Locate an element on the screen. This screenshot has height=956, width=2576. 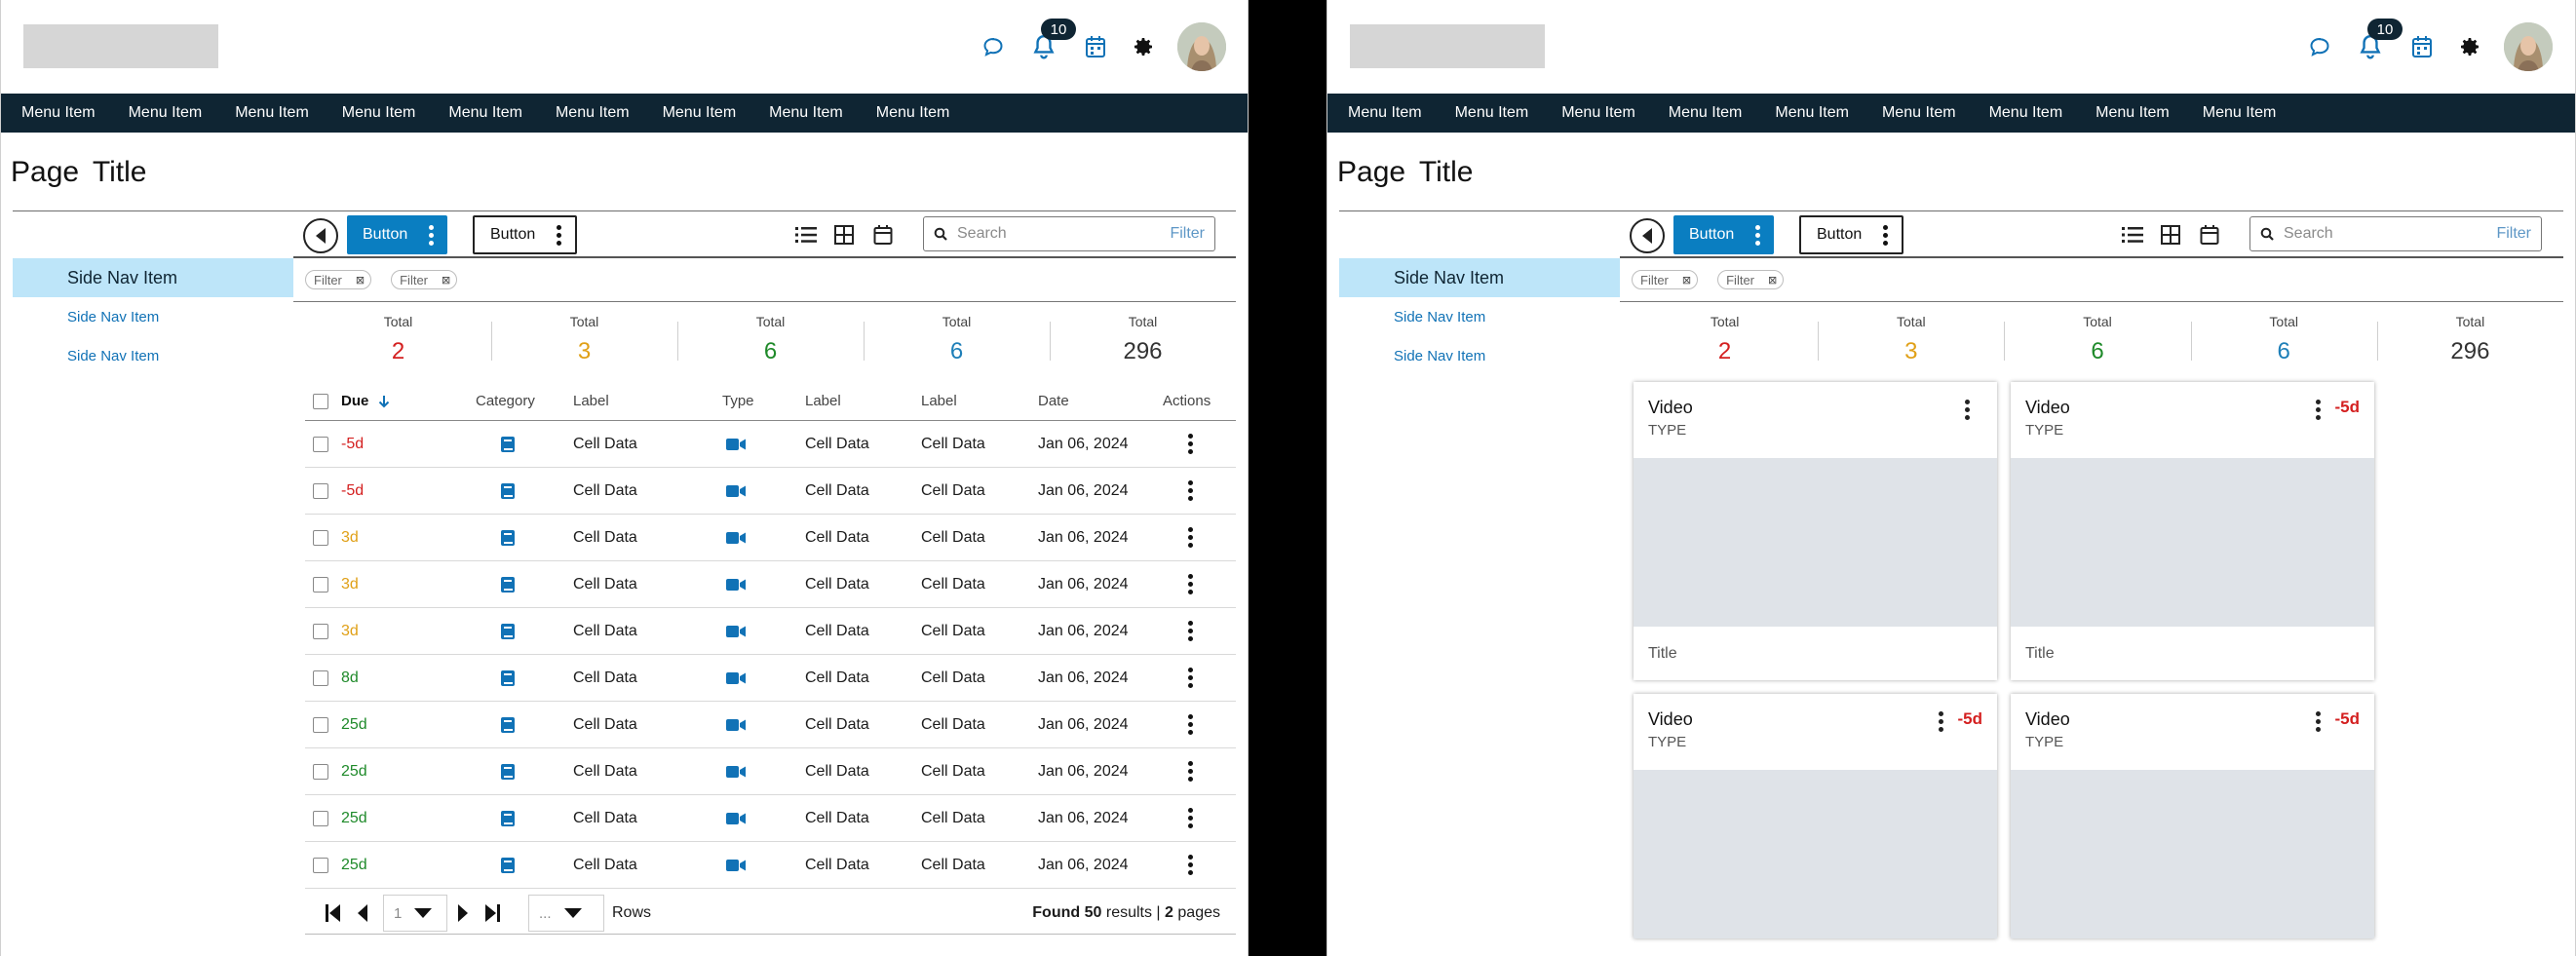
select-all-checkbox is located at coordinates (320, 401).